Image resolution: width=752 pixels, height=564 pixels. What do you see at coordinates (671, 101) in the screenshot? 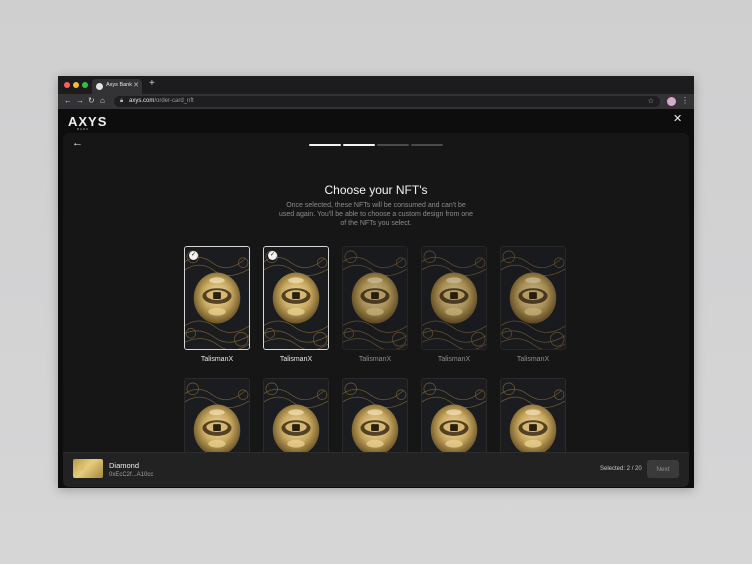
I see `profile-avatar` at bounding box center [671, 101].